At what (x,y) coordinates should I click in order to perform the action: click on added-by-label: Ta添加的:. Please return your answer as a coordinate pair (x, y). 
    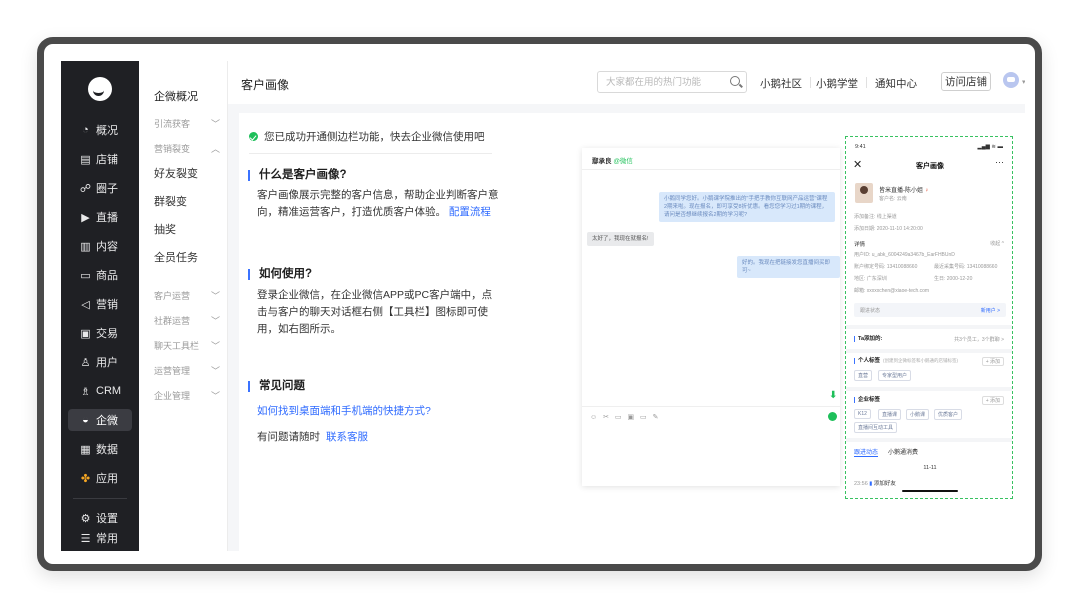
    Looking at the image, I should click on (868, 339).